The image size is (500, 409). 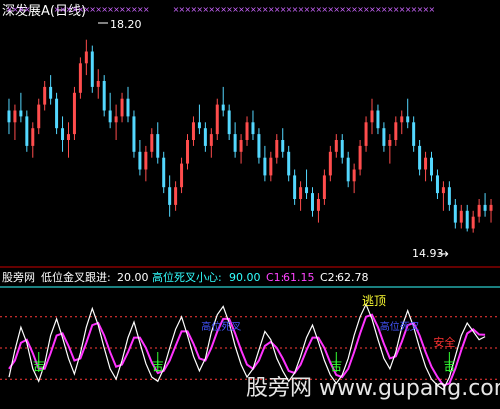 What do you see at coordinates (133, 277) in the screenshot?
I see `param1-value: 20.00` at bounding box center [133, 277].